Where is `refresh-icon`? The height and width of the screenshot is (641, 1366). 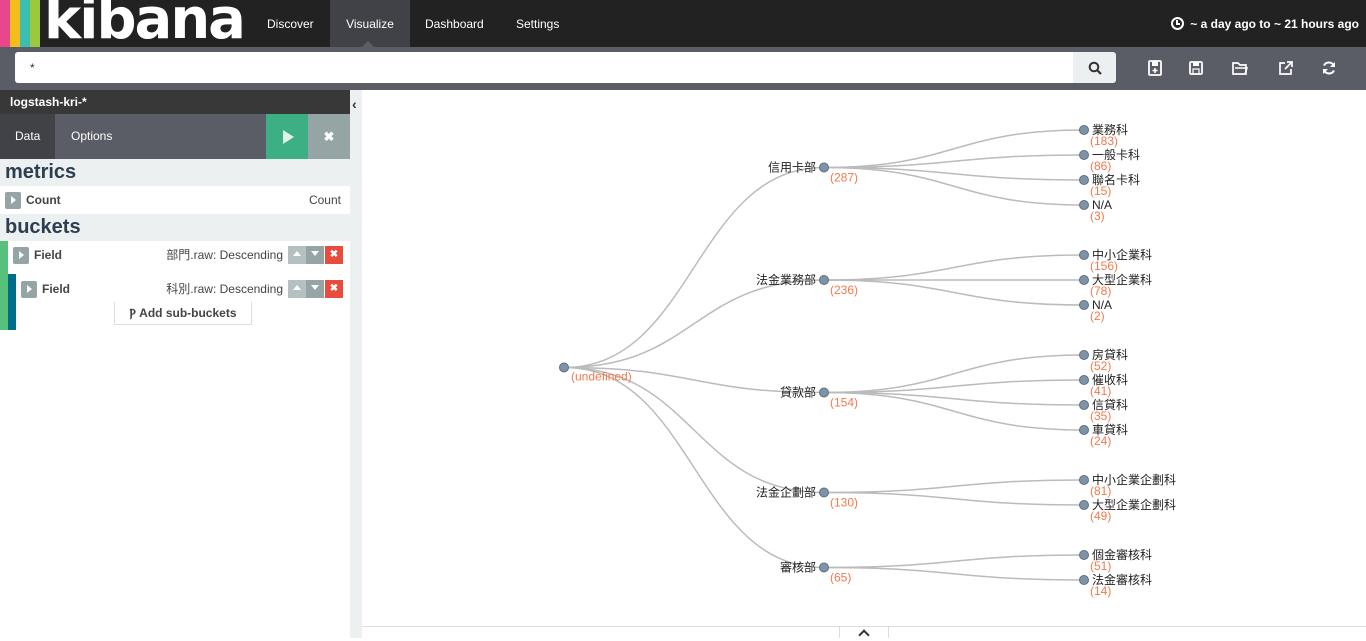
refresh-icon is located at coordinates (1329, 68).